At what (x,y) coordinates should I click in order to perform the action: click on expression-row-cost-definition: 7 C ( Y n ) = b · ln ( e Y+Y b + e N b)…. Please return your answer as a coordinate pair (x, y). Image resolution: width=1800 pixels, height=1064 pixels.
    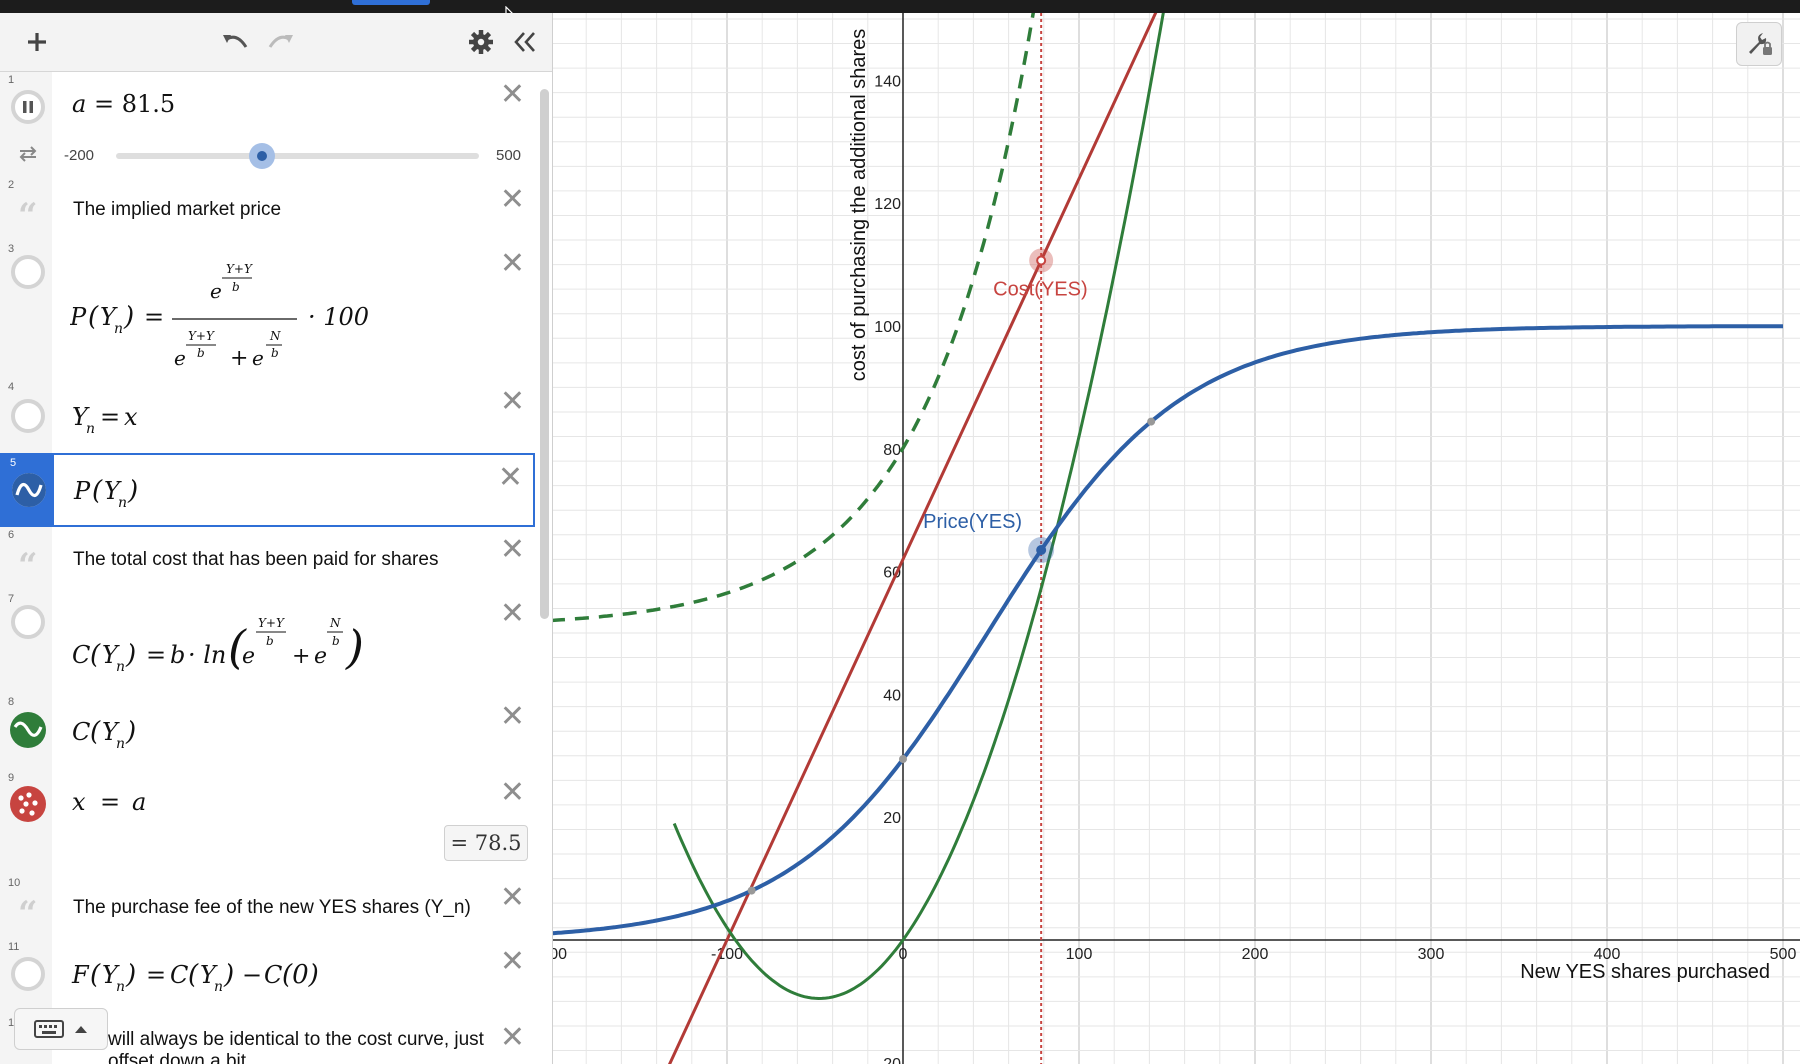
    Looking at the image, I should click on (267, 643).